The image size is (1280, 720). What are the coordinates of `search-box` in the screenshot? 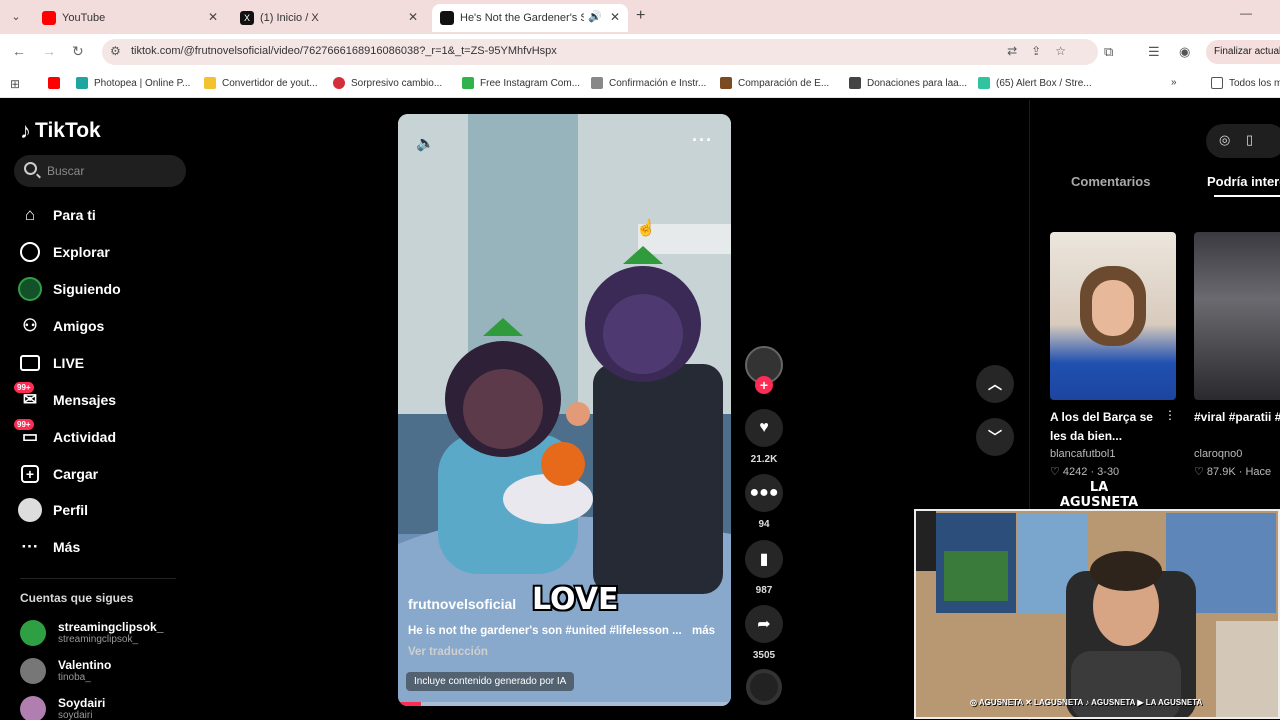 It's located at (100, 171).